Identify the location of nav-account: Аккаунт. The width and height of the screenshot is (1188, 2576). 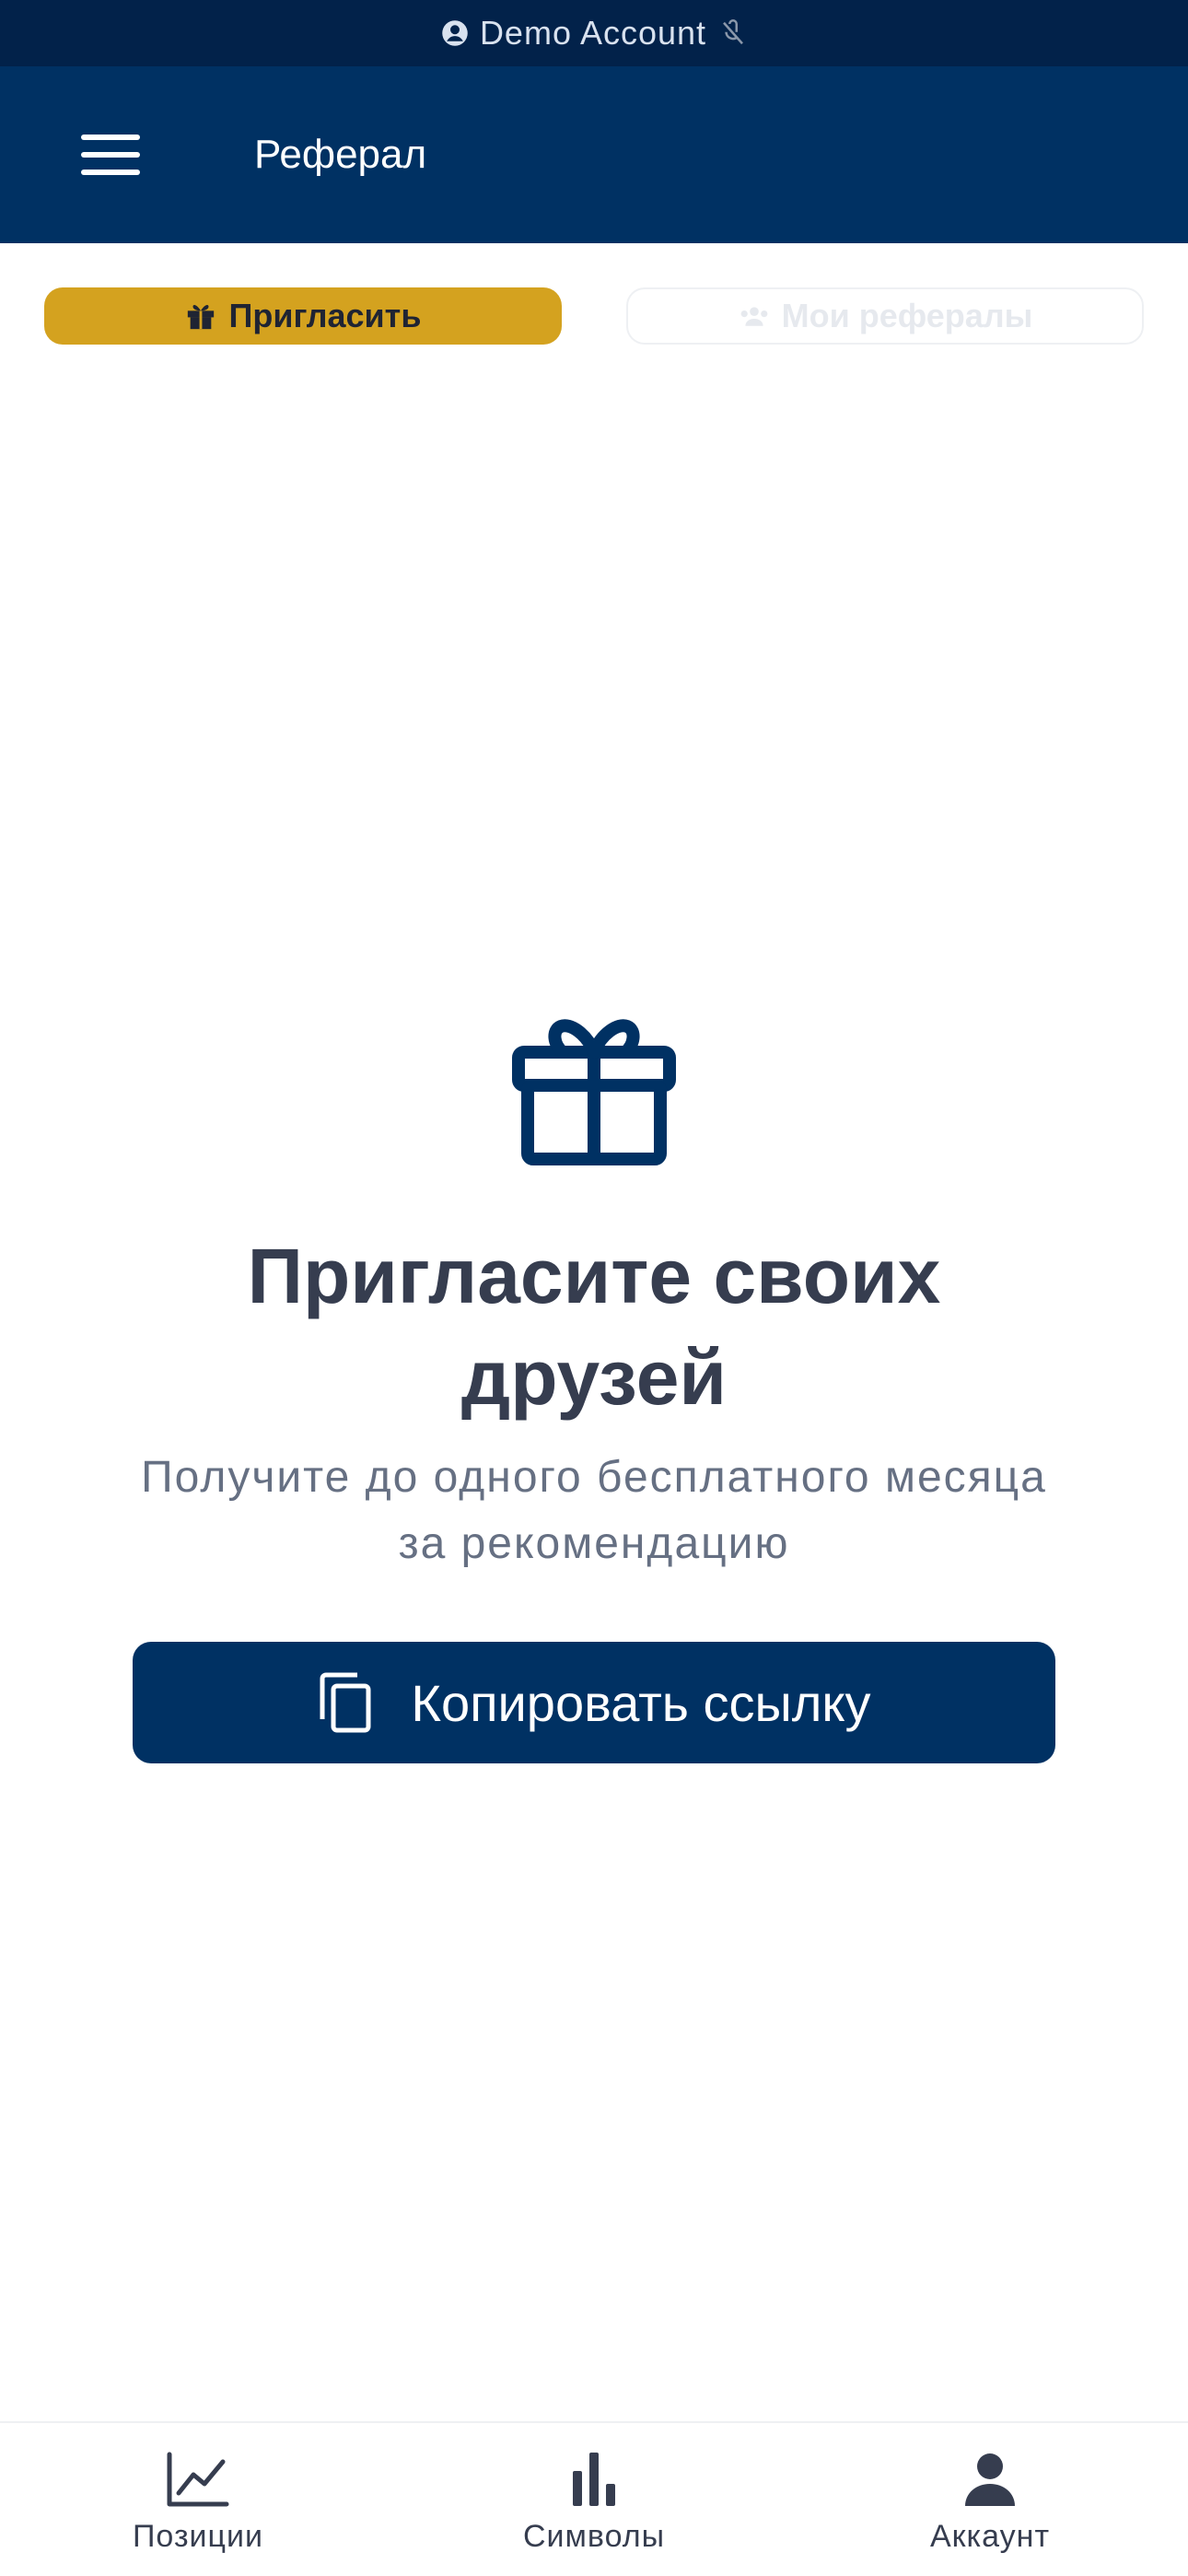
(990, 2499).